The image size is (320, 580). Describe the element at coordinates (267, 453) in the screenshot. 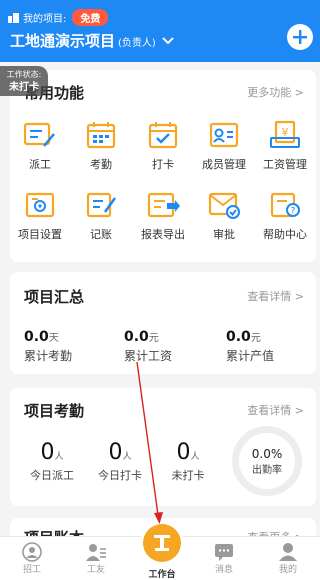

I see `attendance-rate-value: 0.0%` at that location.